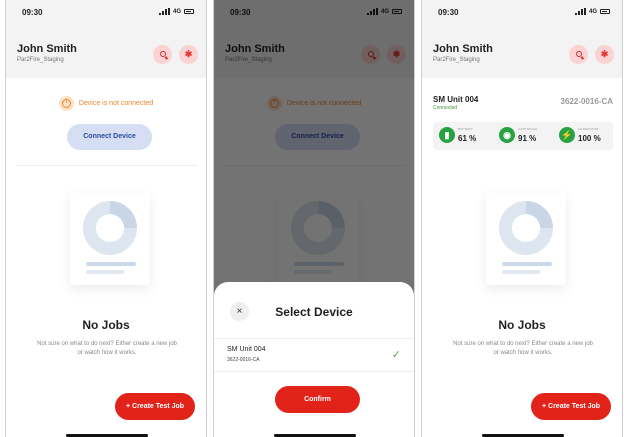 The height and width of the screenshot is (437, 624). What do you see at coordinates (116, 103) in the screenshot?
I see `notice-text: Device is not connected` at bounding box center [116, 103].